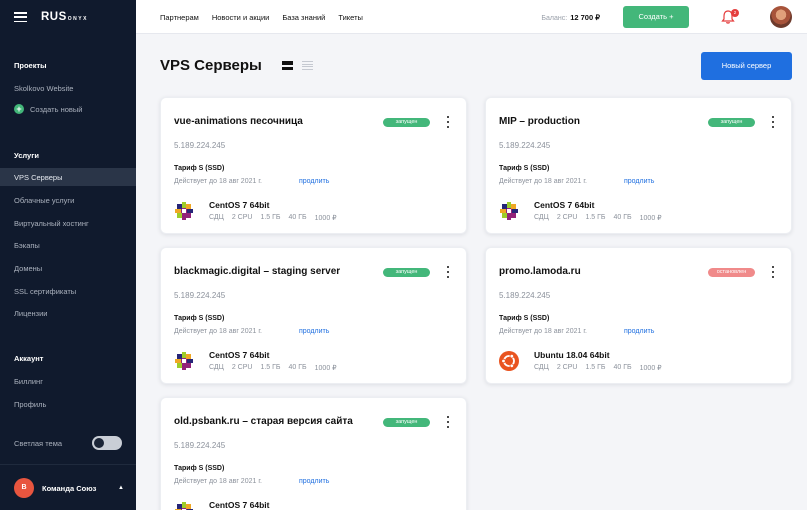 The image size is (807, 510). Describe the element at coordinates (539, 121) in the screenshot. I see `server-name: MIP – production` at that location.